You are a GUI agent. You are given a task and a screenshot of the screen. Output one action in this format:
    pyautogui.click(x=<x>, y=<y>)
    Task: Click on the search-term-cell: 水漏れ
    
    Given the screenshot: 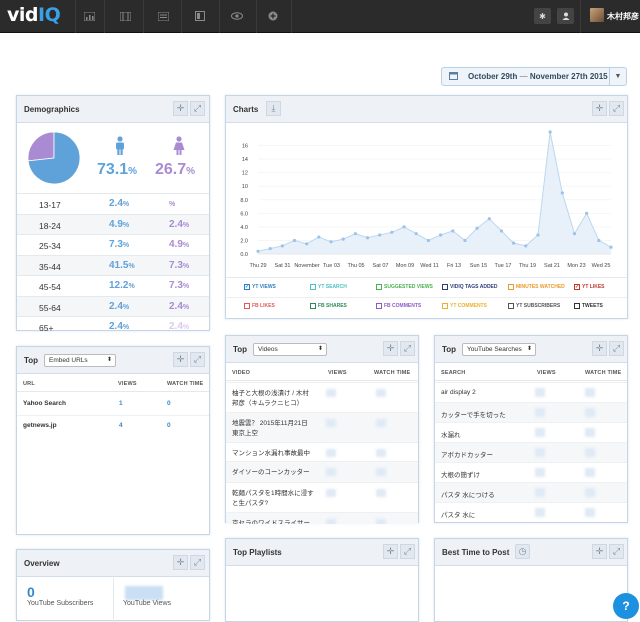 What is the action you would take?
    pyautogui.click(x=451, y=434)
    